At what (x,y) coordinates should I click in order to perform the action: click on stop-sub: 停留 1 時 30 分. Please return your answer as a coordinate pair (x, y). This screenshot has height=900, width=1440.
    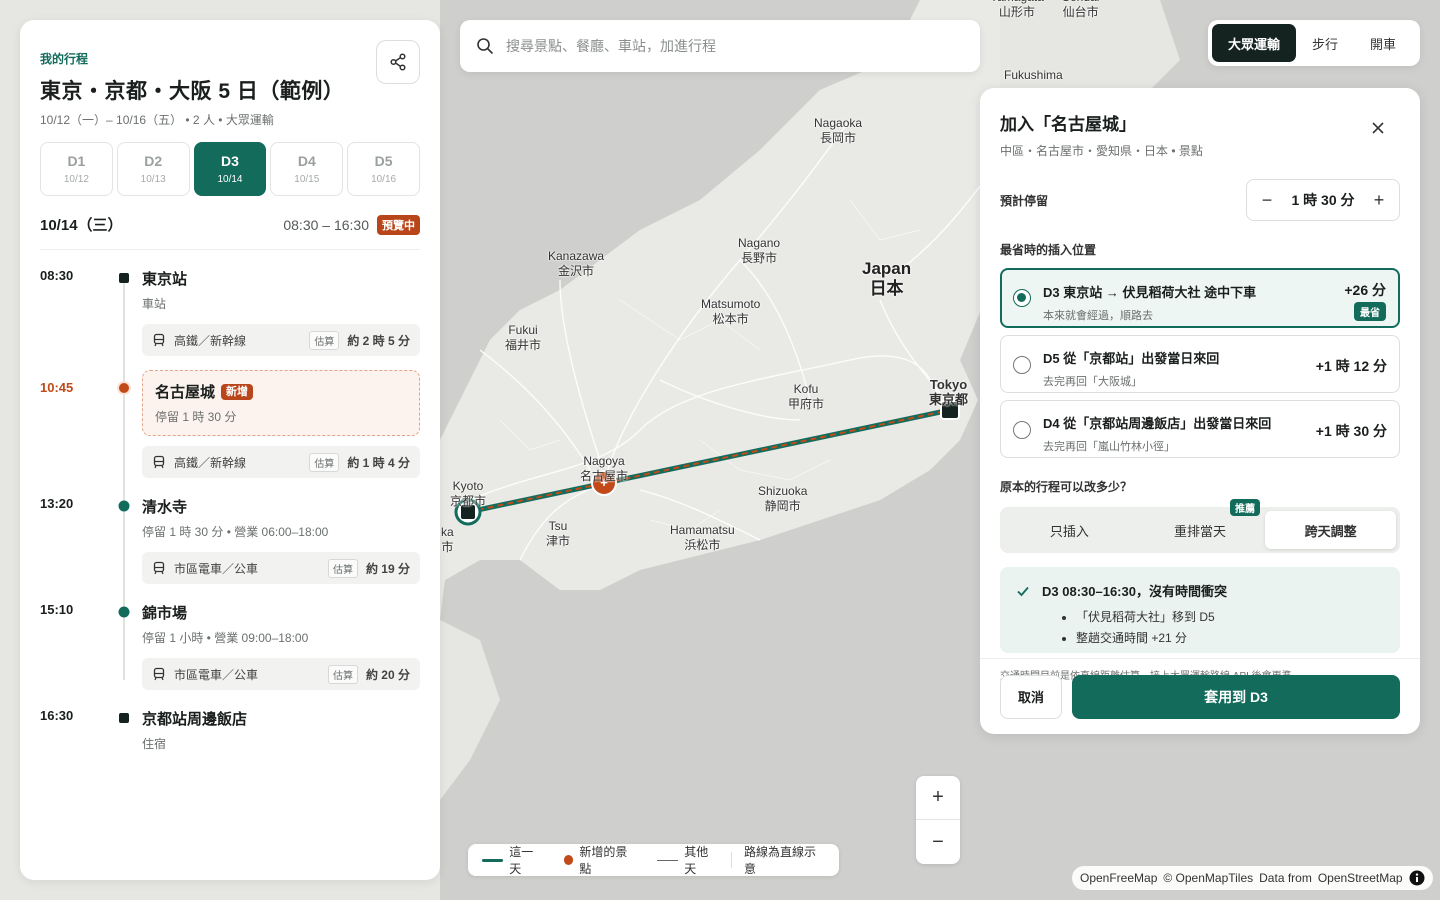
    Looking at the image, I should click on (196, 417).